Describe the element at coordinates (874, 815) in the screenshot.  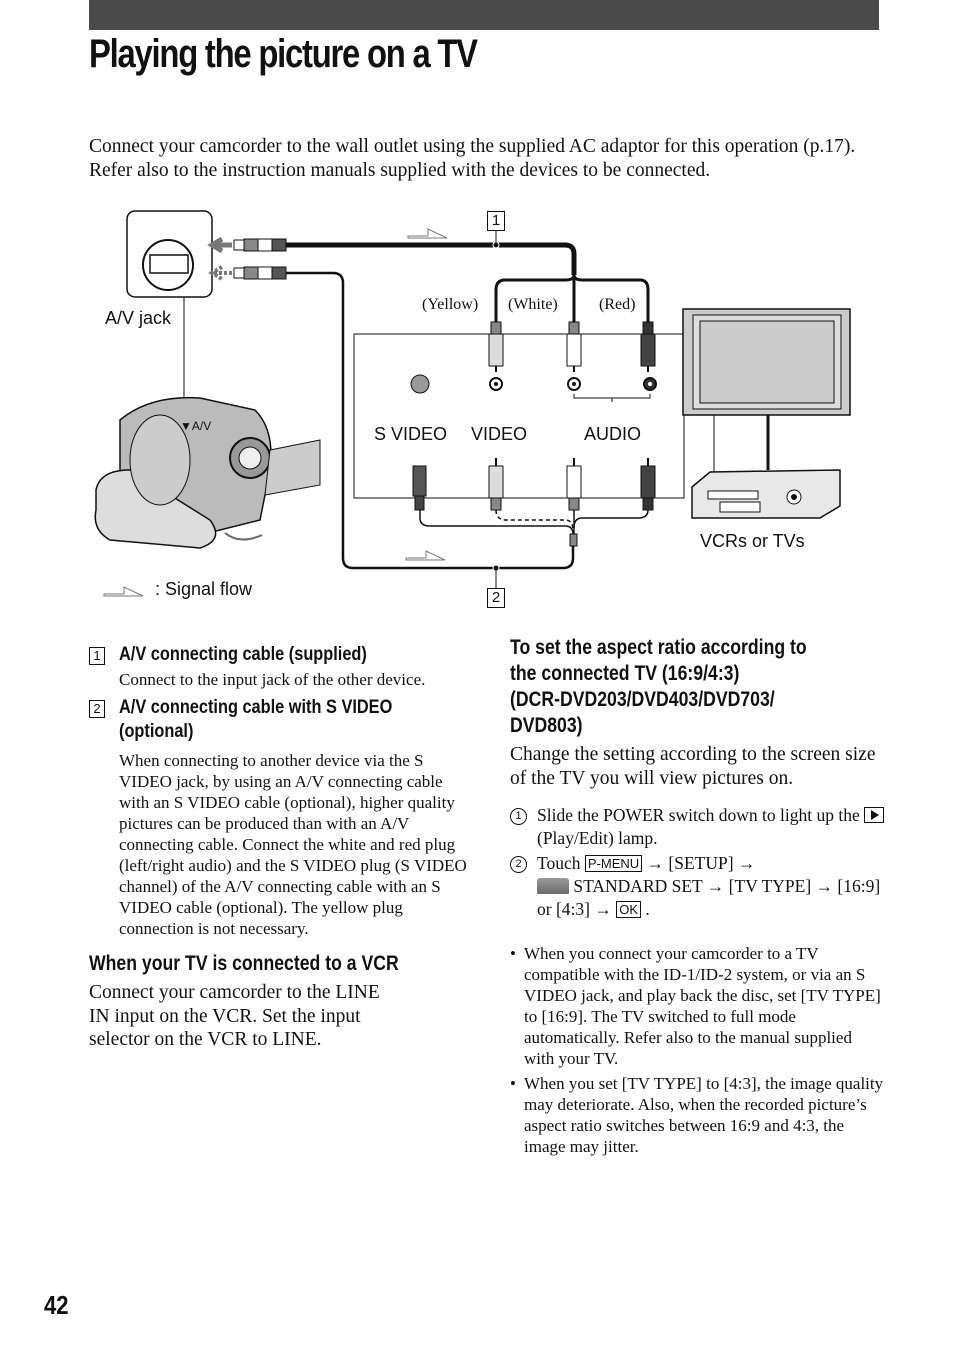
I see `play-edit-icon` at that location.